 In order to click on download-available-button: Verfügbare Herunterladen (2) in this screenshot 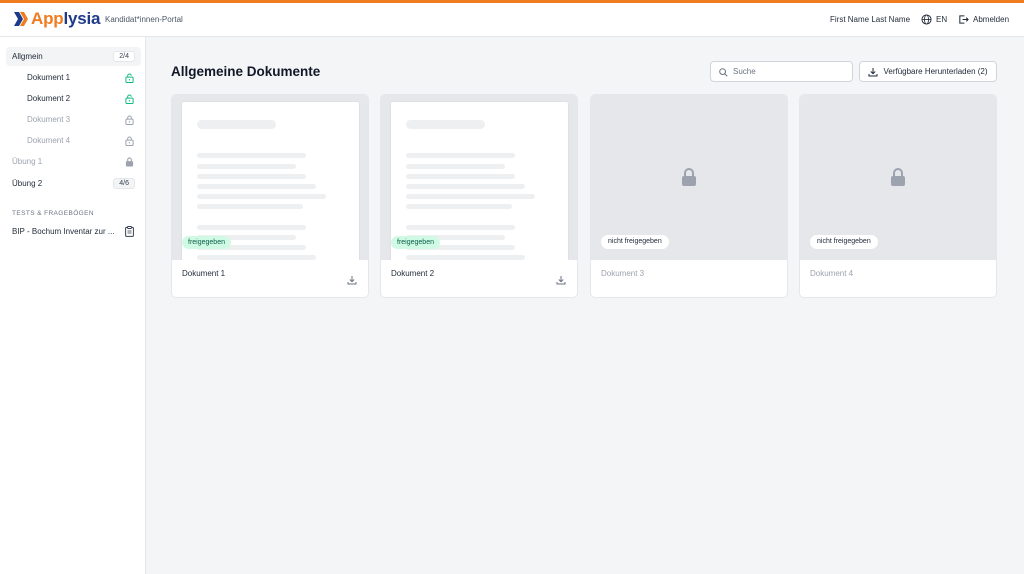, I will do `click(928, 71)`.